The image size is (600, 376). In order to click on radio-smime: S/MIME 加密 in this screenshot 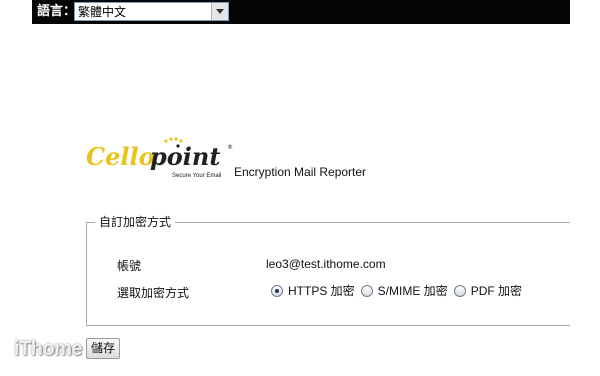, I will do `click(404, 290)`.